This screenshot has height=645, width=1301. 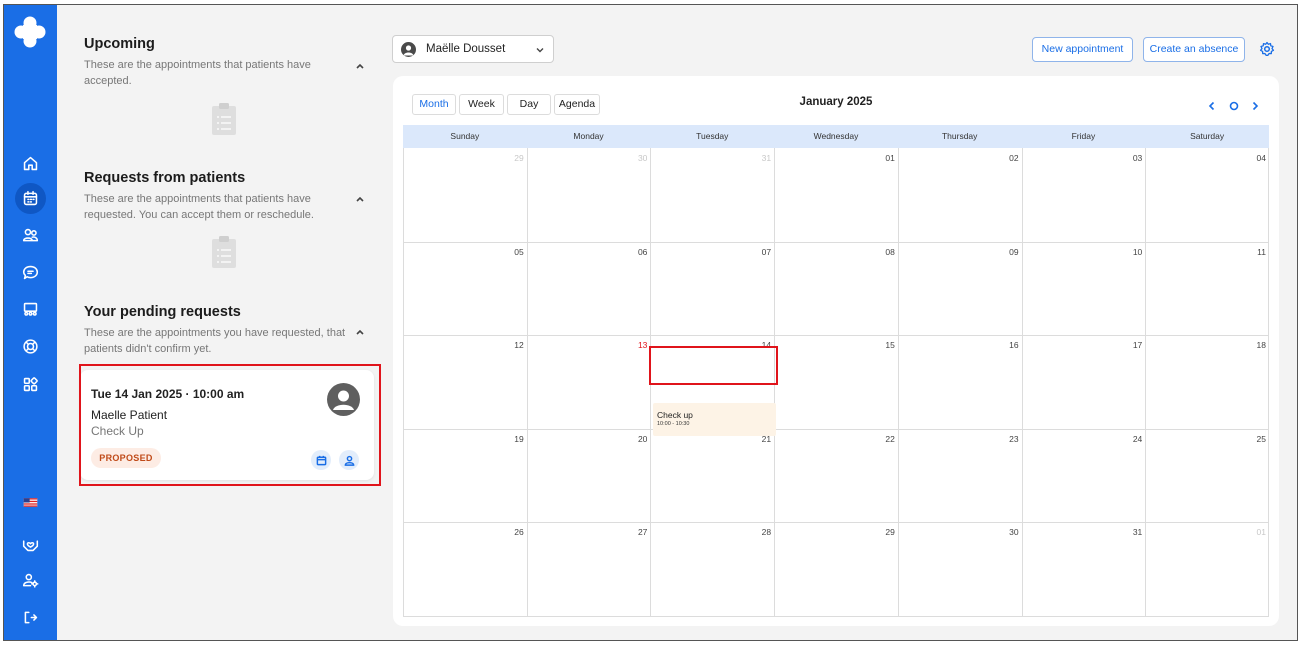 I want to click on day-number: 18, so click(x=1251, y=345).